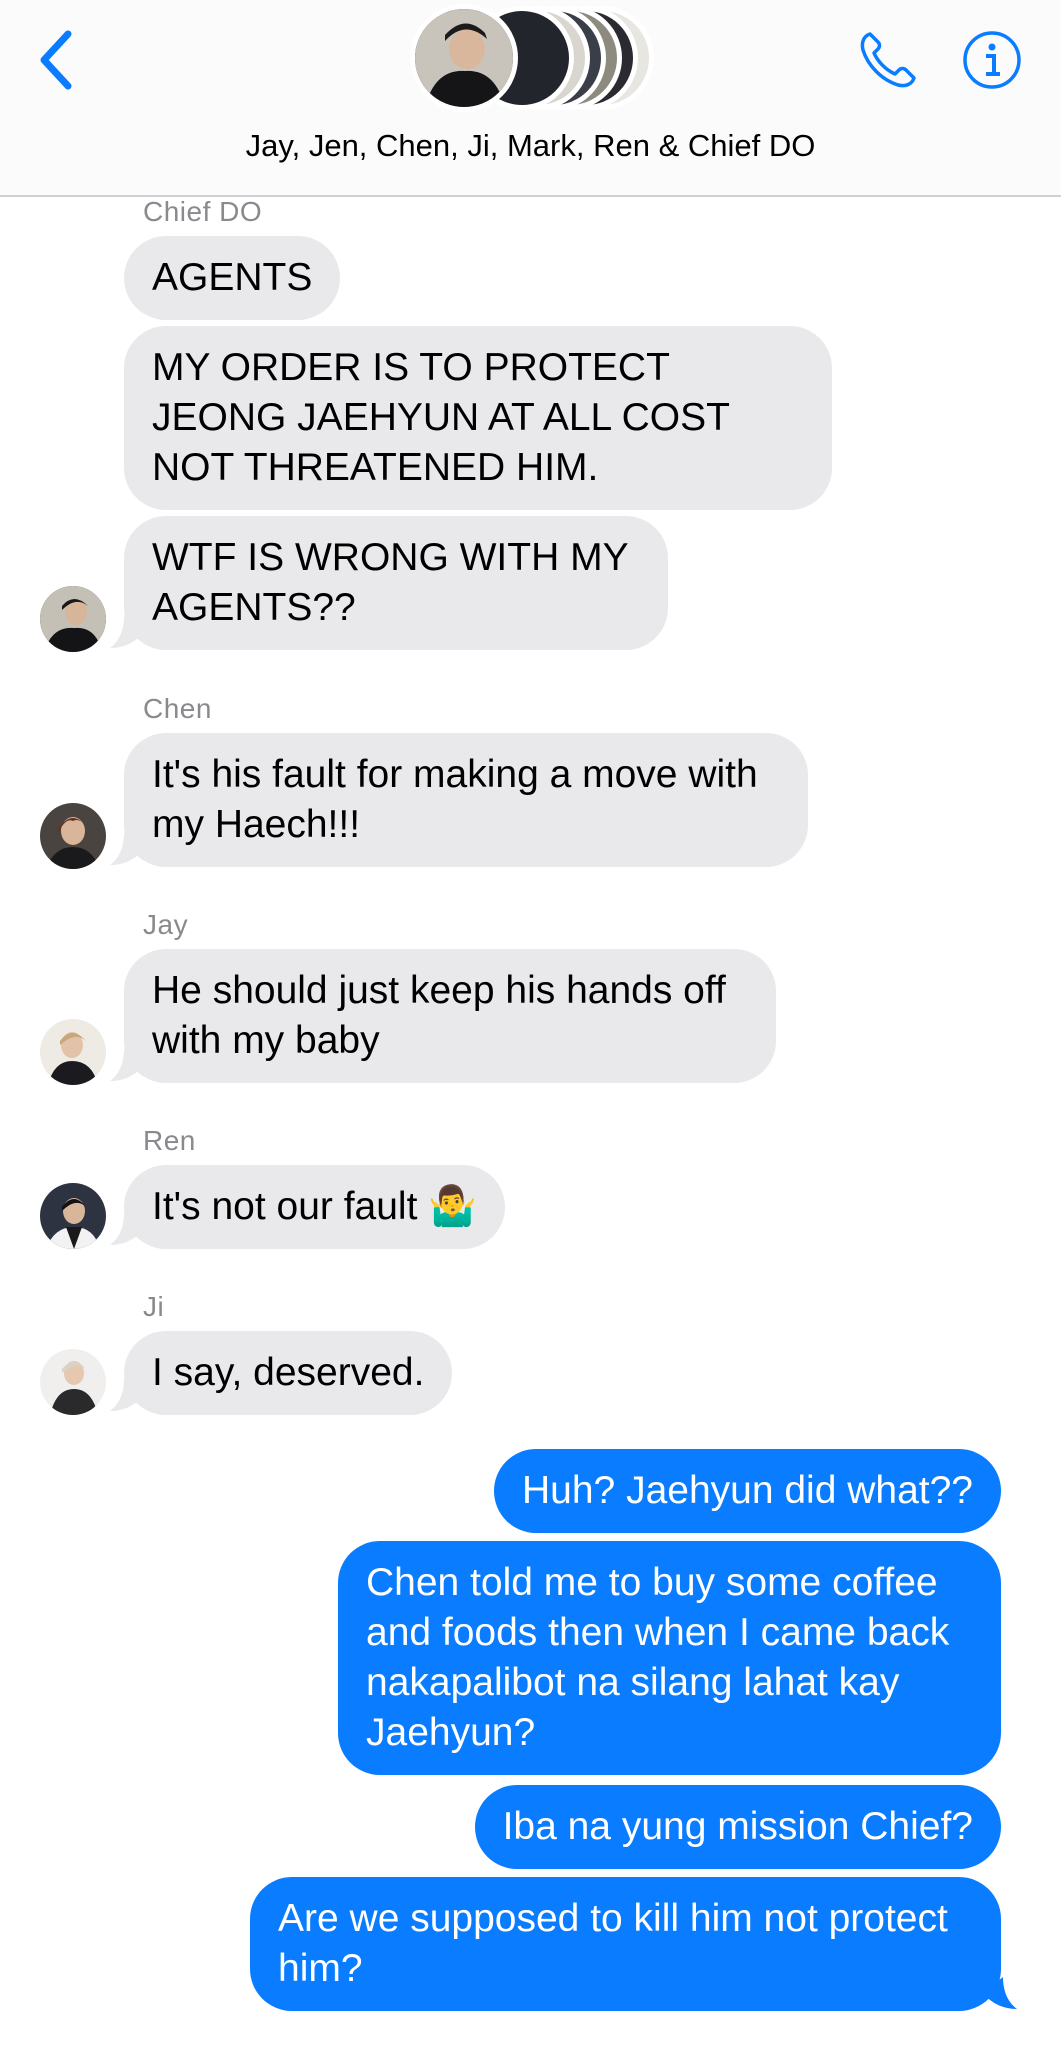 The image size is (1061, 2048). Describe the element at coordinates (747, 1491) in the screenshot. I see `message-bubble-outgoing: Huh? Jaehyun did what??` at that location.